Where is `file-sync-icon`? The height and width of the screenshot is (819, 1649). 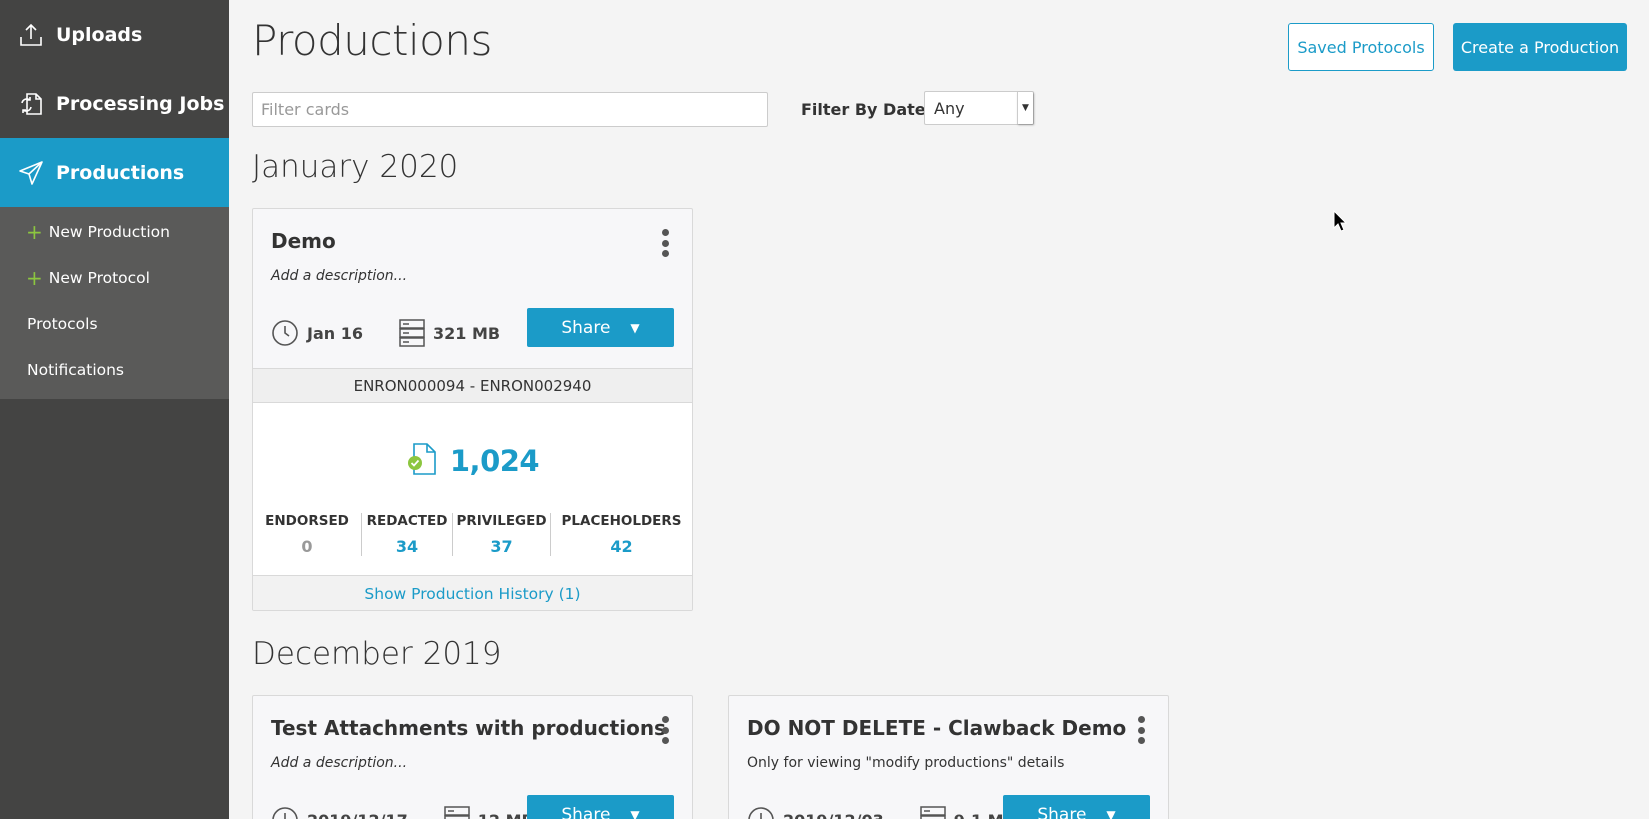
file-sync-icon is located at coordinates (31, 104).